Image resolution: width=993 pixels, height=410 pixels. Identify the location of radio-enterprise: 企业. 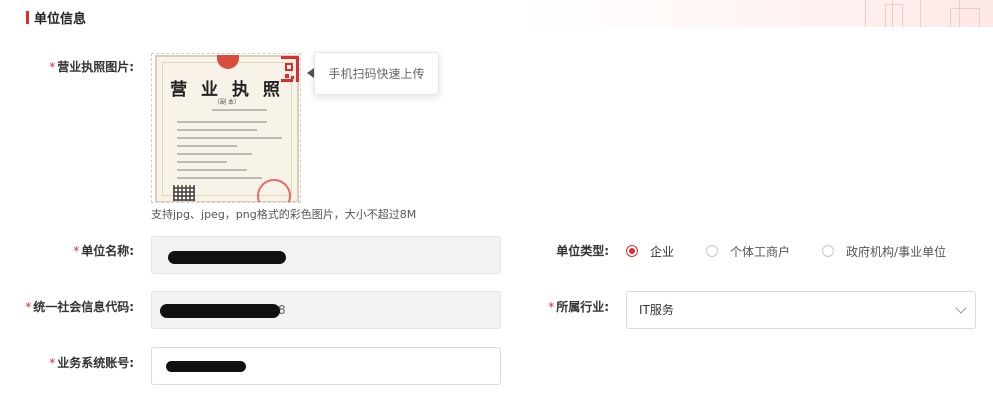
(650, 251).